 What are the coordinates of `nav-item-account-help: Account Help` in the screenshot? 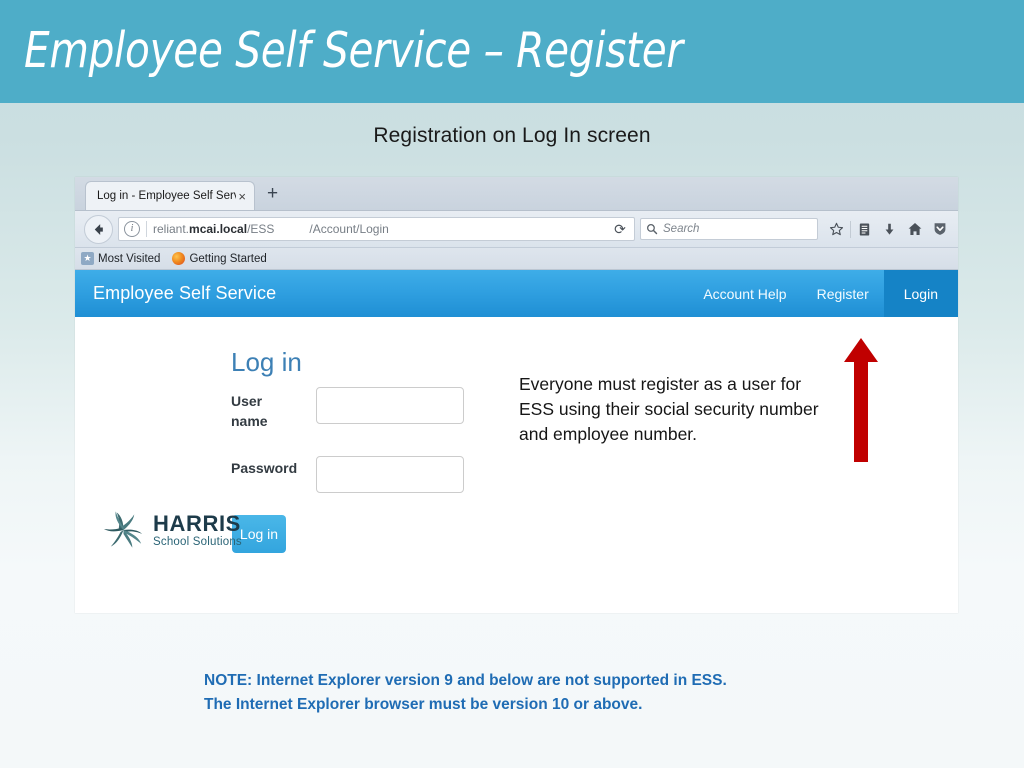 It's located at (744, 293).